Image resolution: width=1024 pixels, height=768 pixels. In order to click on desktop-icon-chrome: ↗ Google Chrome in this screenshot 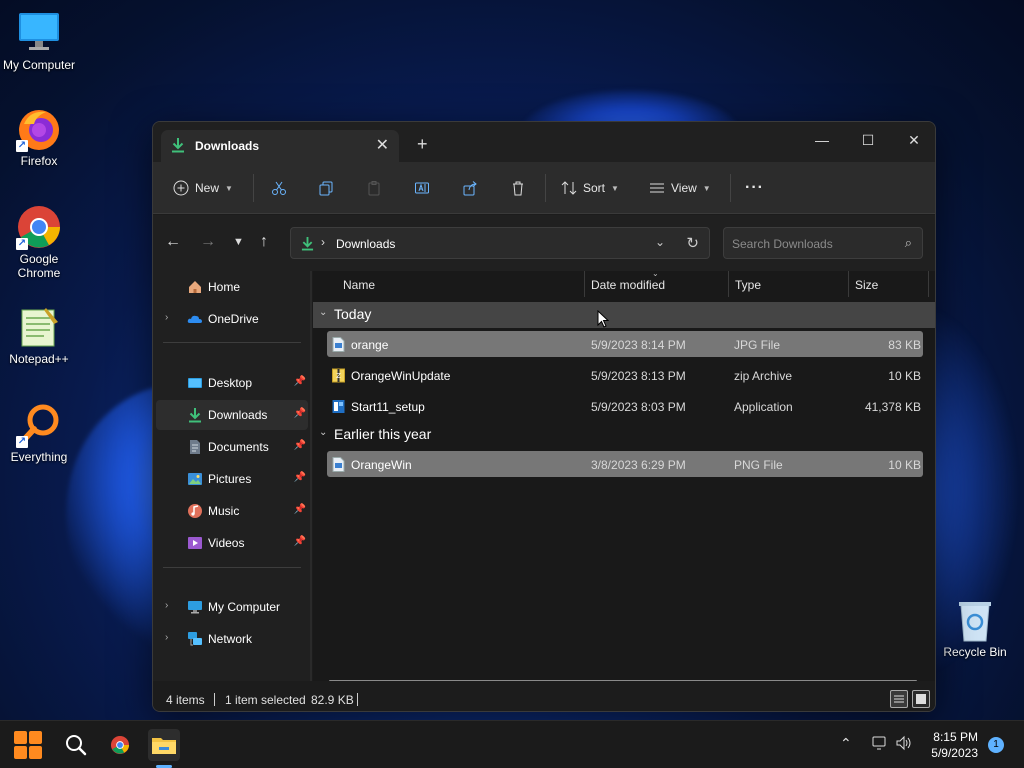, I will do `click(39, 242)`.